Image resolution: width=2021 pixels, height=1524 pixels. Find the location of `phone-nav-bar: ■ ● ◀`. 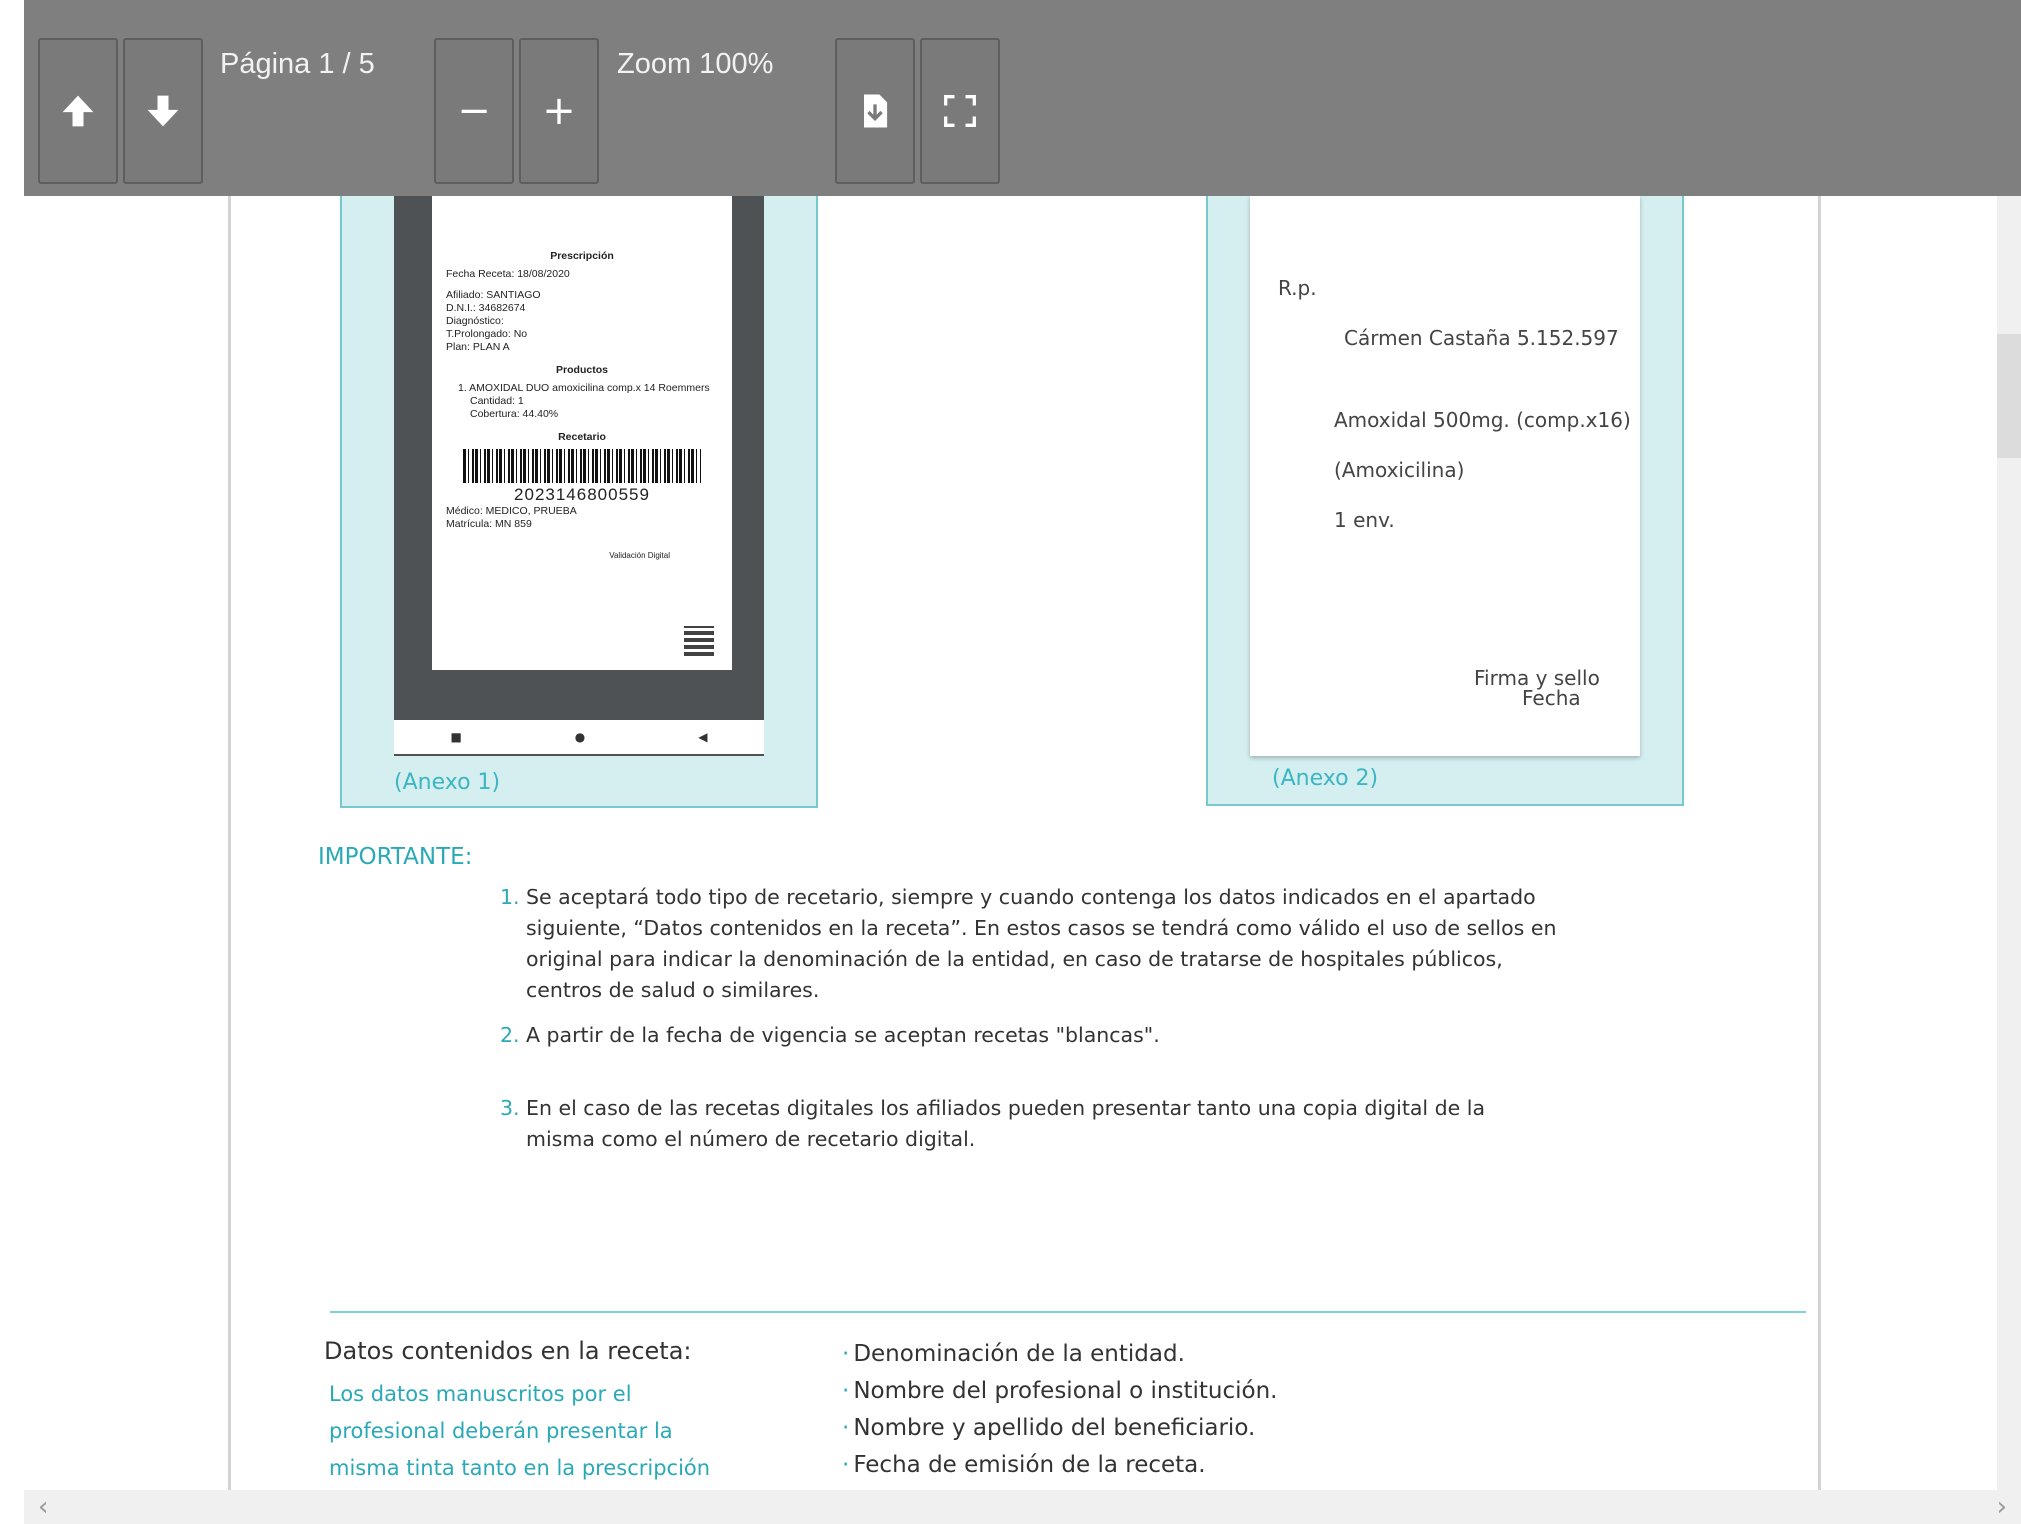

phone-nav-bar: ■ ● ◀ is located at coordinates (579, 737).